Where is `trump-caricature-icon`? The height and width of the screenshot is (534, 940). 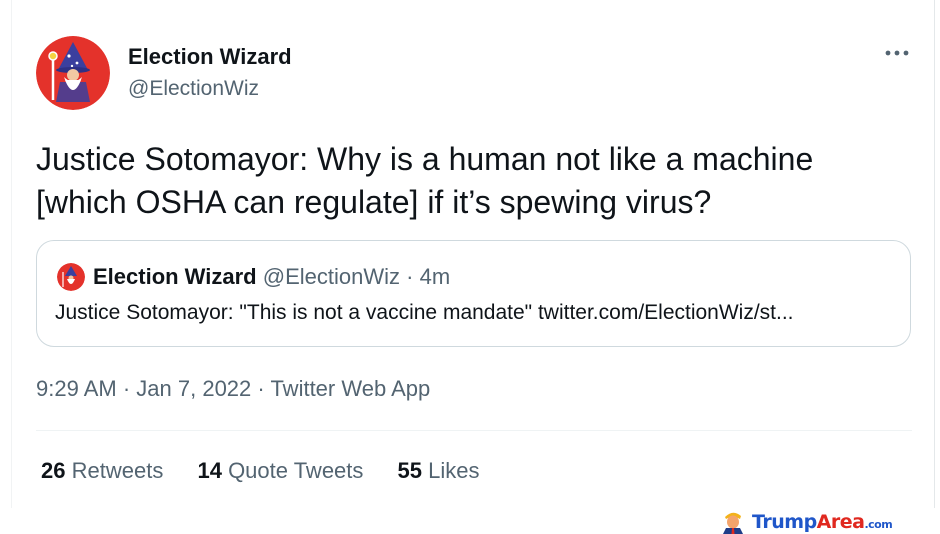 trump-caricature-icon is located at coordinates (733, 523).